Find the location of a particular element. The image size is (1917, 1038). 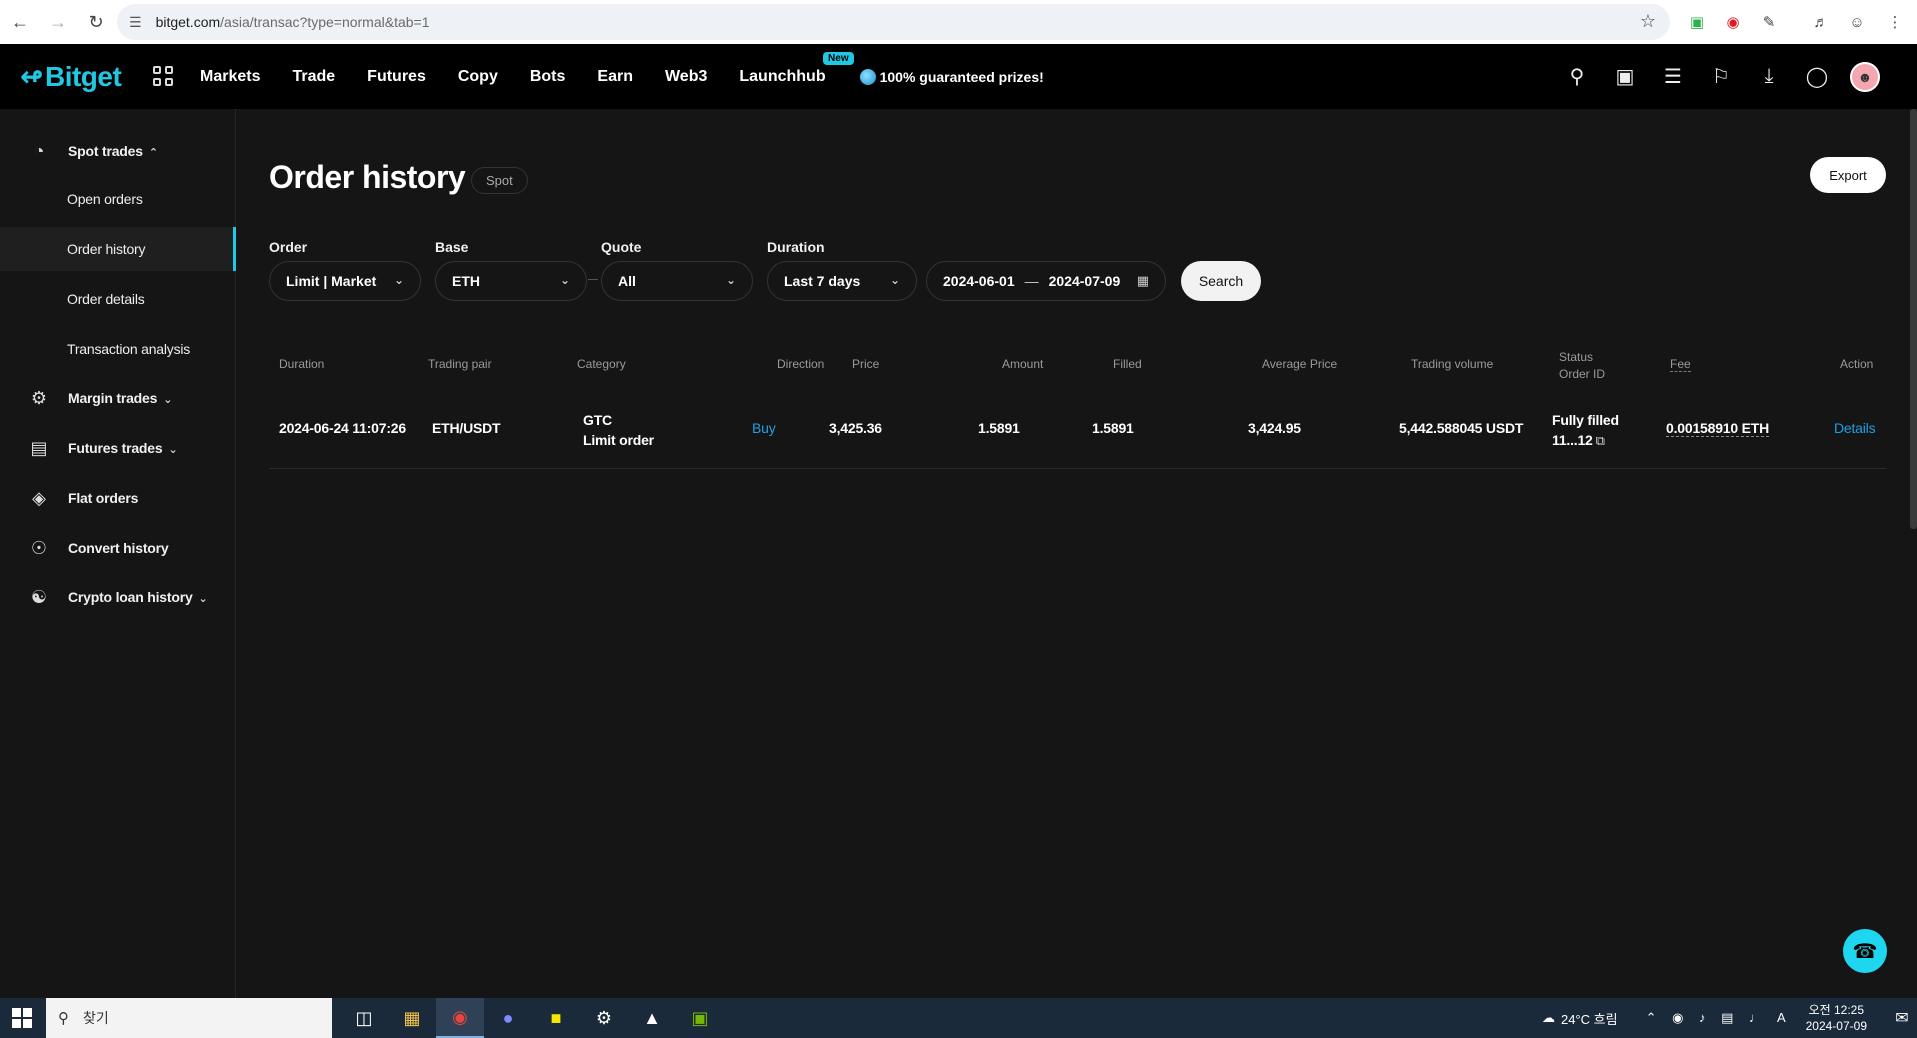

sidebar-item-label: Order details is located at coordinates (106, 299).